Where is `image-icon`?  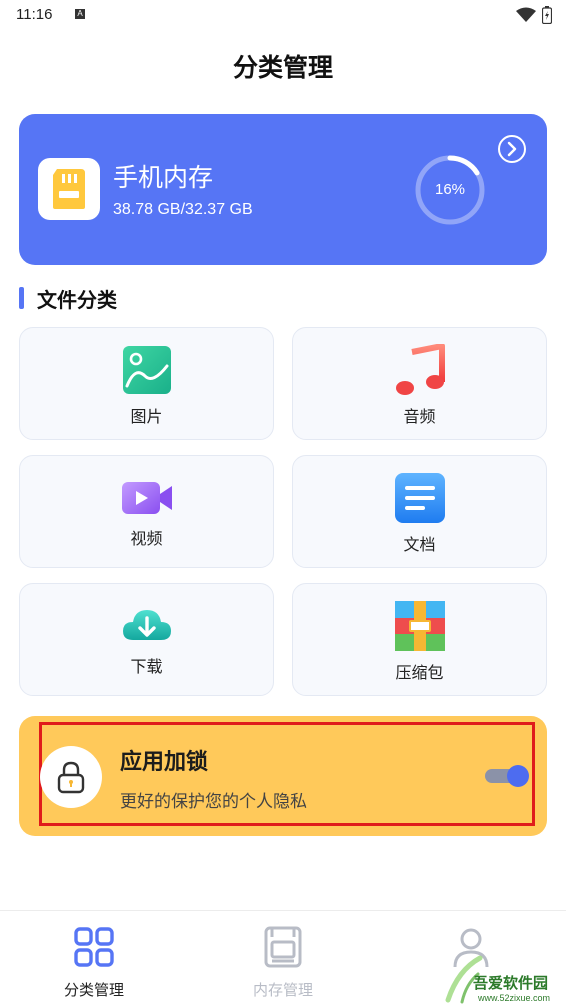 image-icon is located at coordinates (147, 370).